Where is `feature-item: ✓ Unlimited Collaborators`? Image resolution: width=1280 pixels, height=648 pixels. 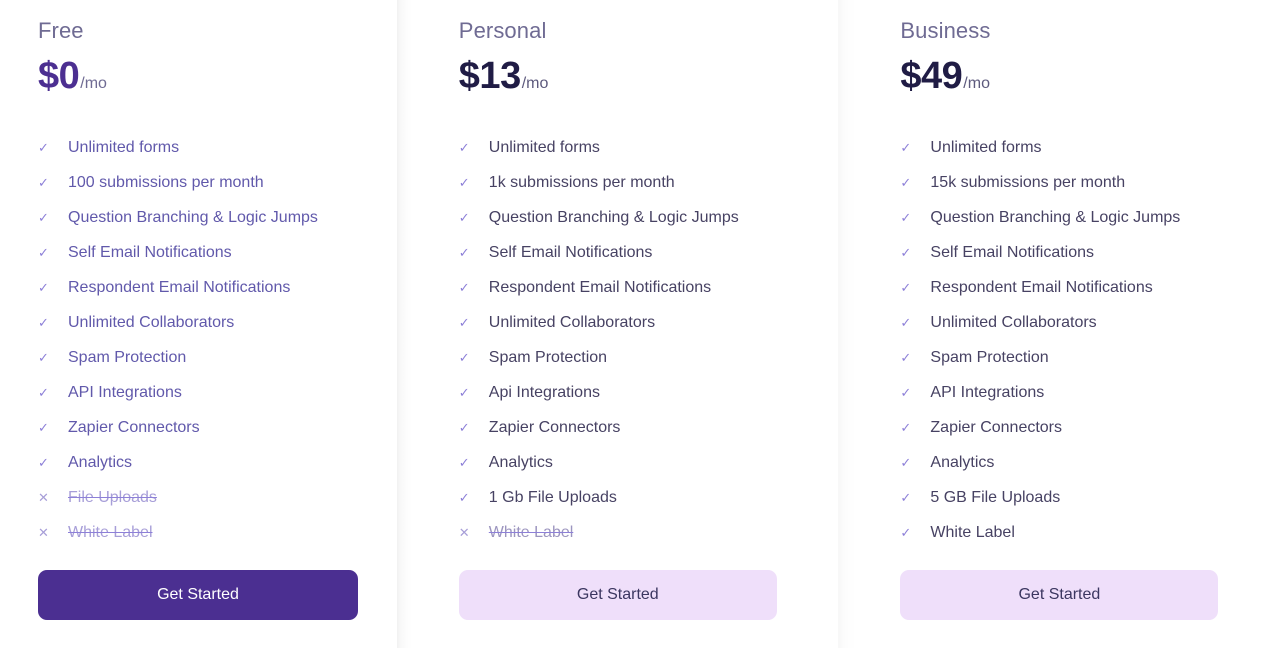 feature-item: ✓ Unlimited Collaborators is located at coordinates (1080, 322).